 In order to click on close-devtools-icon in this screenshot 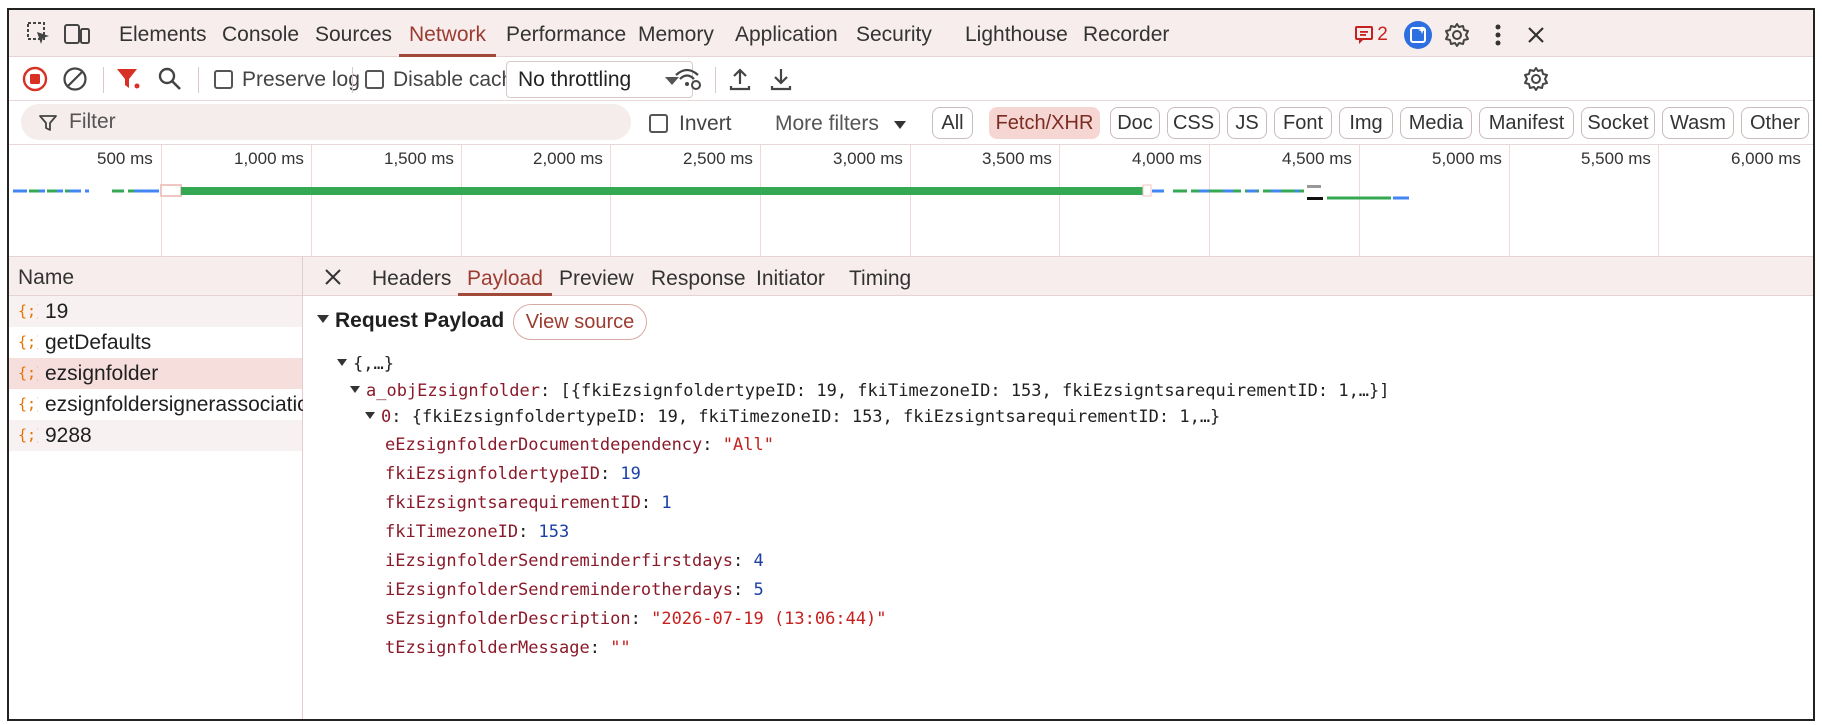, I will do `click(1536, 35)`.